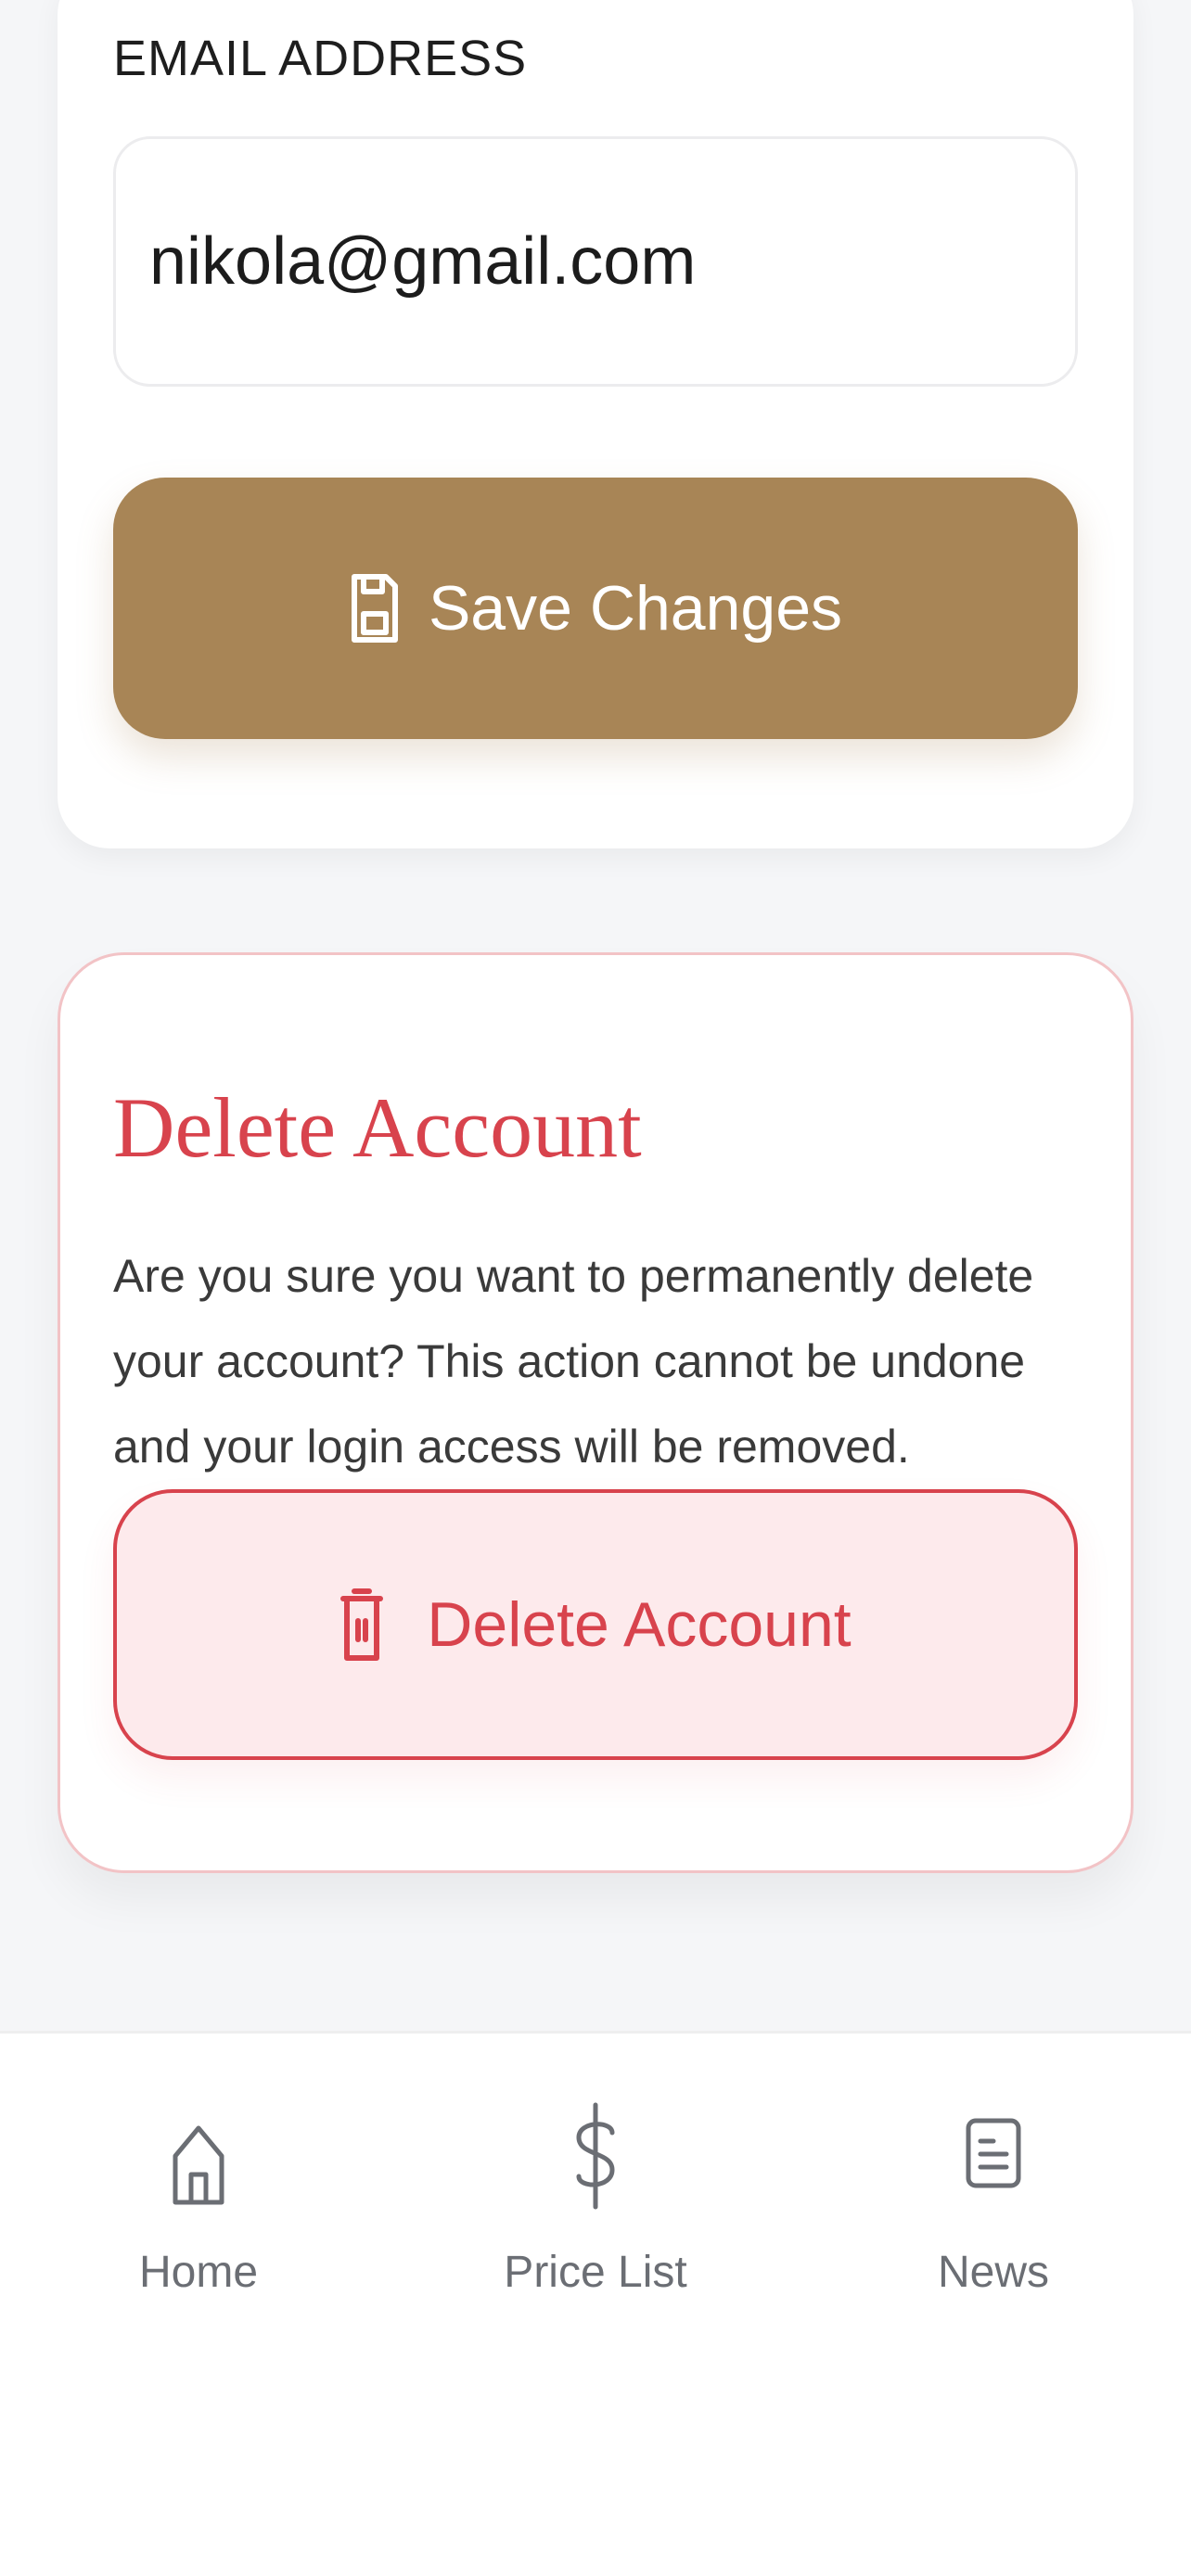  I want to click on delete-account-button: Delete Account, so click(595, 1625).